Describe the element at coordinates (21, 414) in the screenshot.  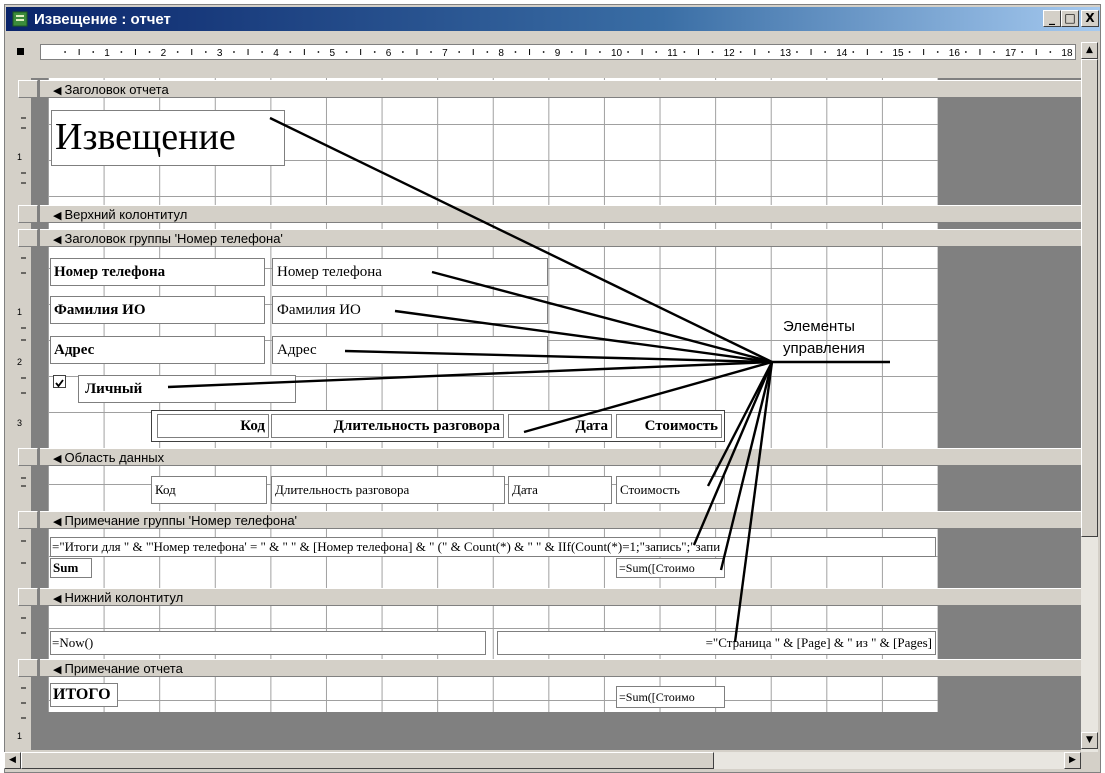
I see `vertical-ruler: 1 1 2 3 1` at that location.